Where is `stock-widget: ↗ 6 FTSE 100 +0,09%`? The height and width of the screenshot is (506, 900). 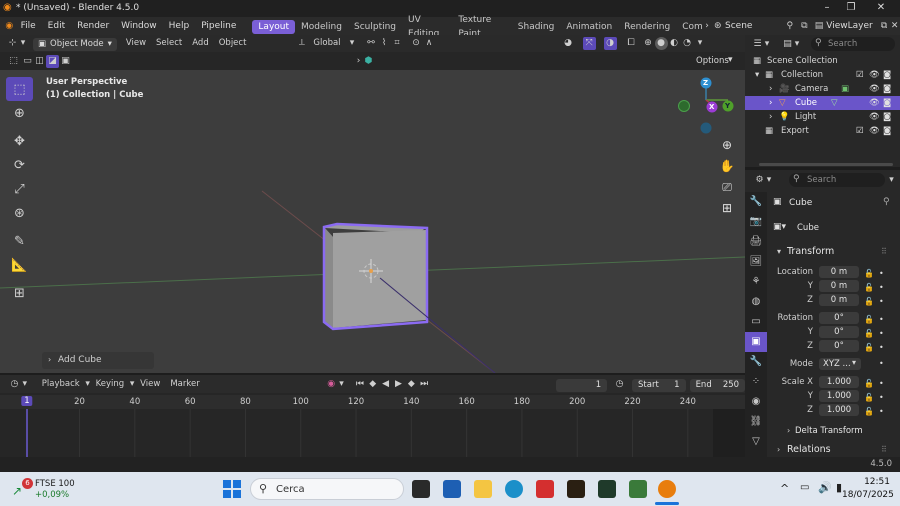
stock-widget: ↗ 6 FTSE 100 +0,09% is located at coordinates (42, 490).